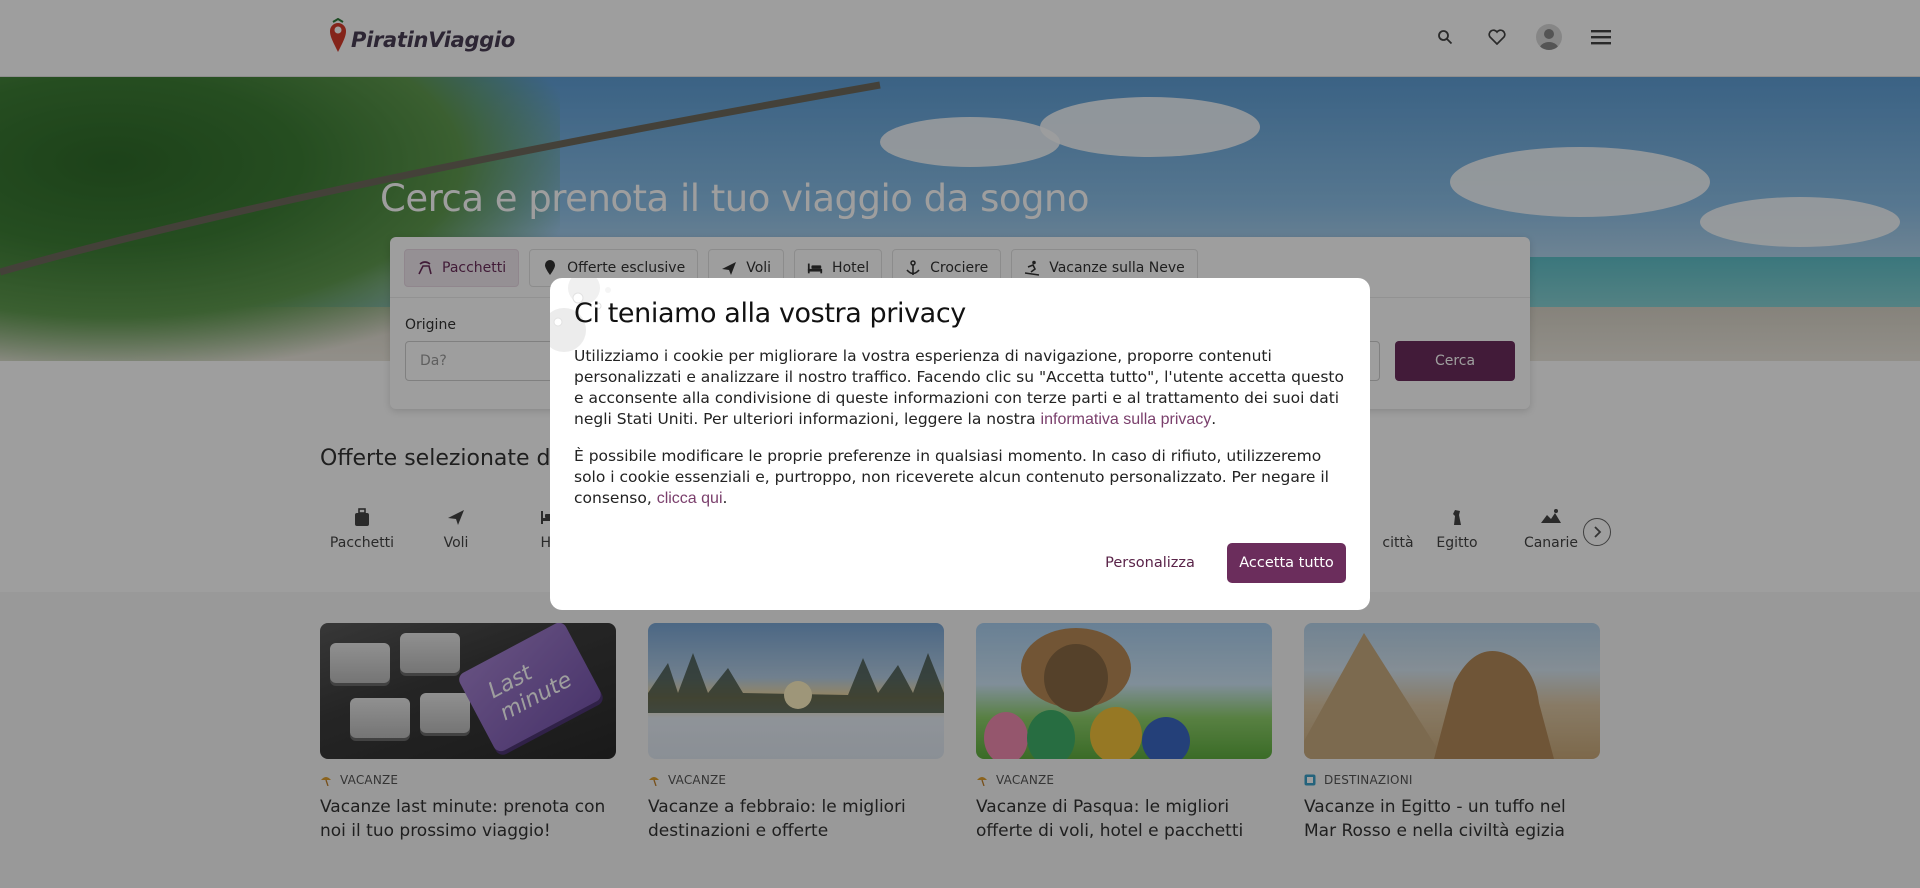 This screenshot has width=1920, height=888. Describe the element at coordinates (690, 498) in the screenshot. I see `deny-consent-link: clicca qui` at that location.